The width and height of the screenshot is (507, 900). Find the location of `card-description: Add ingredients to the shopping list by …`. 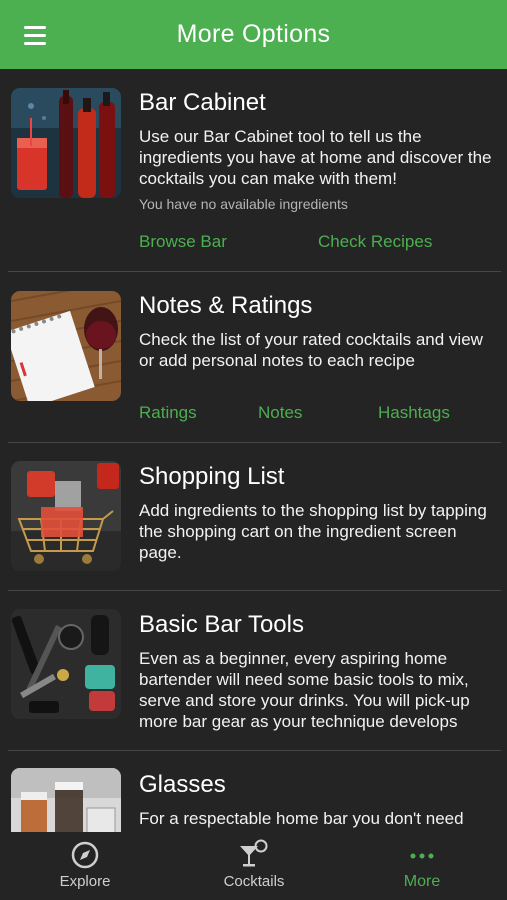

card-description: Add ingredients to the shopping list by … is located at coordinates (313, 531).